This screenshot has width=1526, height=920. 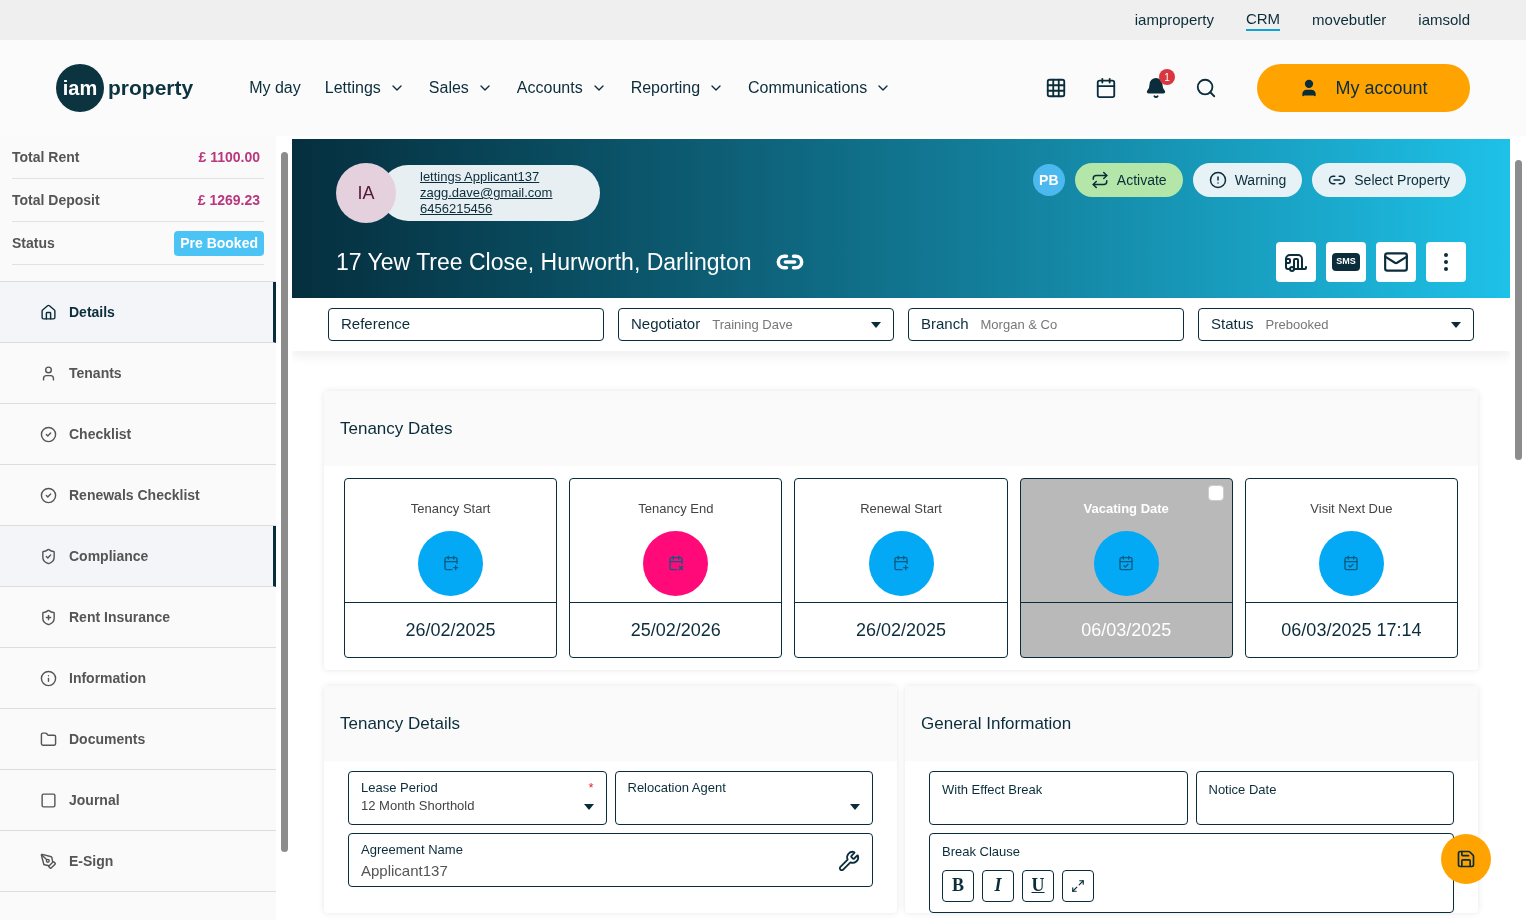 I want to click on date-label: Visit Next Due, so click(x=1351, y=509).